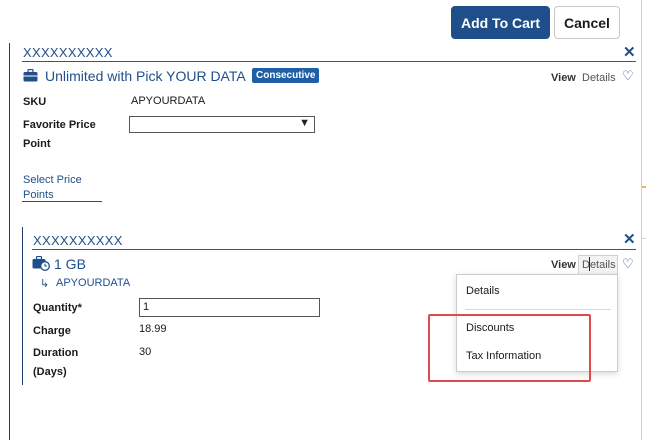  What do you see at coordinates (145, 352) in the screenshot?
I see `duration-value: 30` at bounding box center [145, 352].